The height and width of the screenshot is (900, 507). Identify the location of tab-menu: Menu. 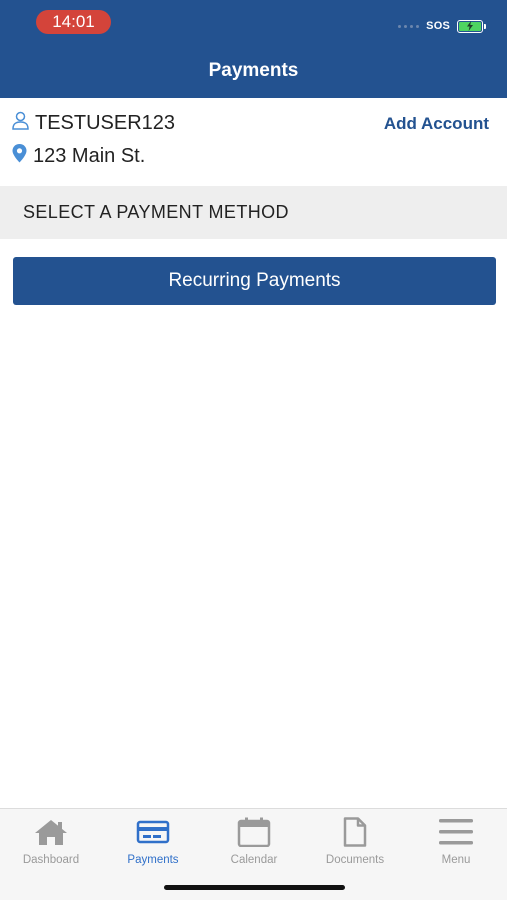
(456, 845).